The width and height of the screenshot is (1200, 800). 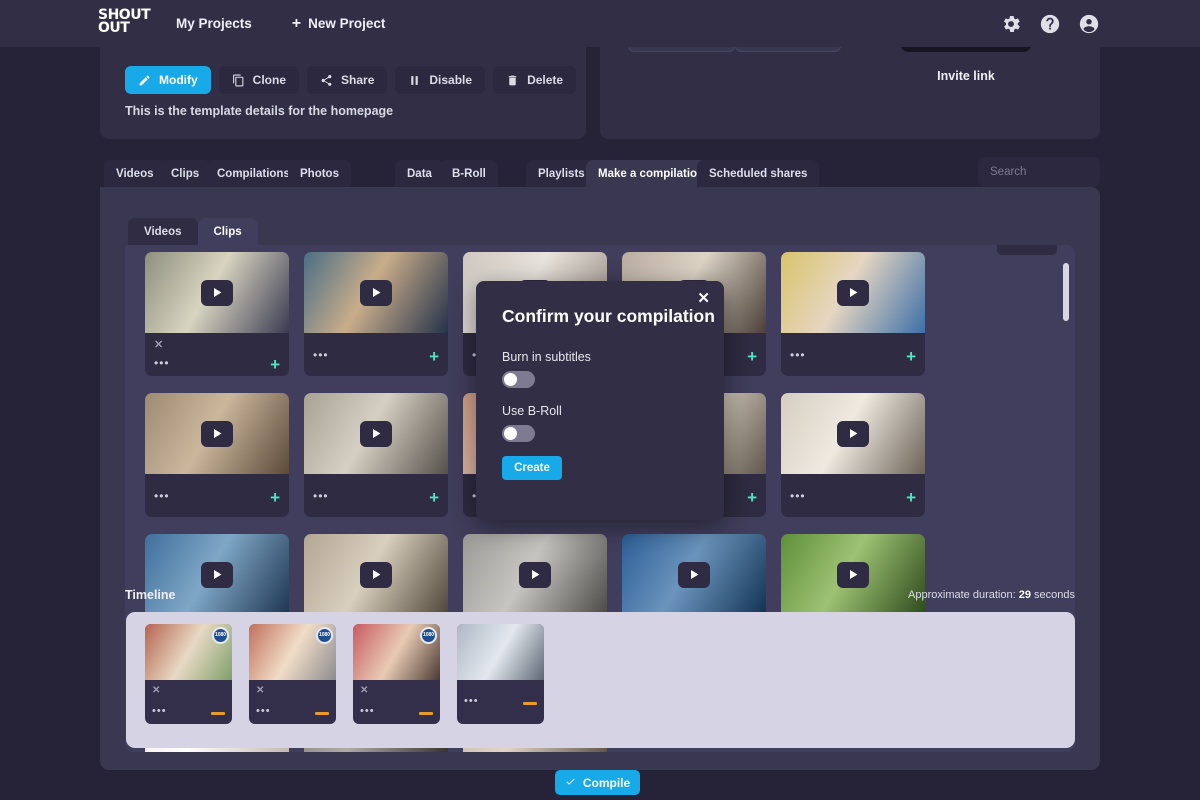 What do you see at coordinates (518, 379) in the screenshot?
I see `burn-subtitles-toggle` at bounding box center [518, 379].